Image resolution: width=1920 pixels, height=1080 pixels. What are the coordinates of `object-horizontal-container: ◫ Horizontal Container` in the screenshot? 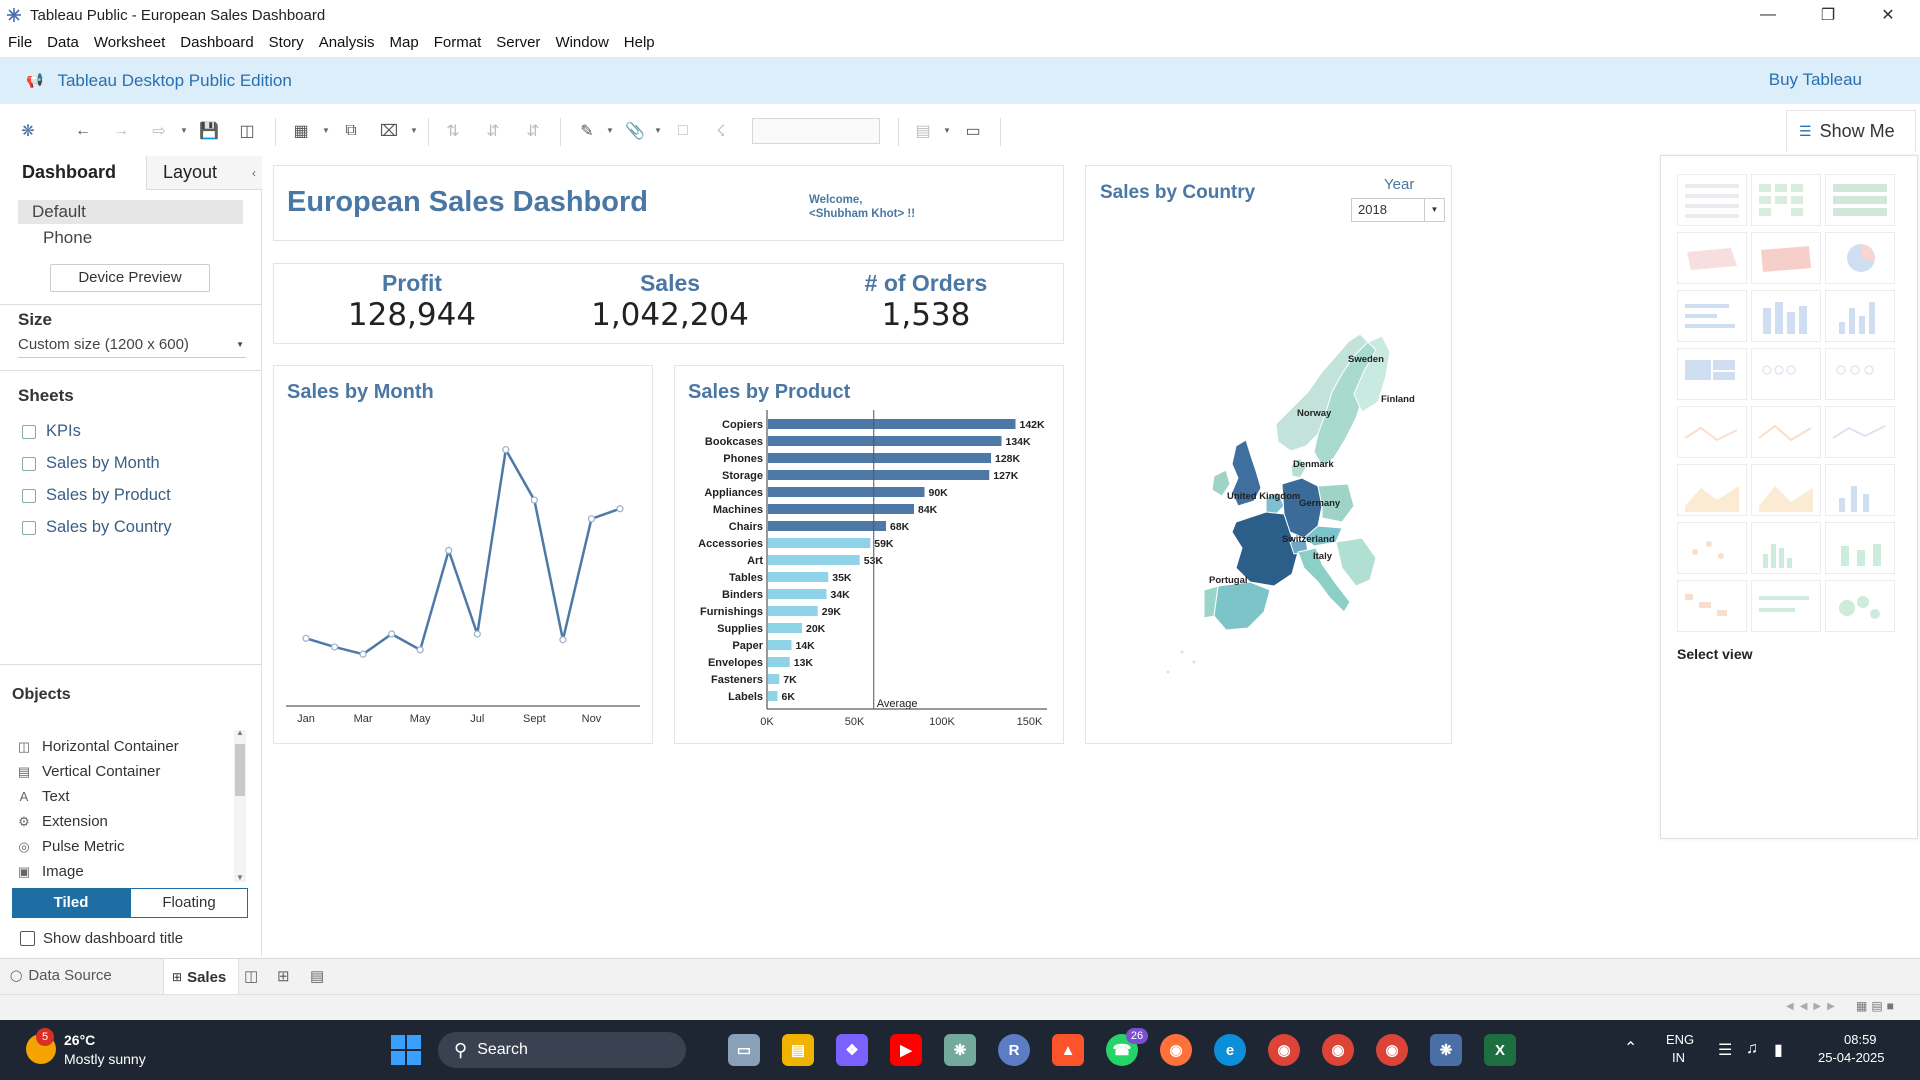 It's located at (97, 746).